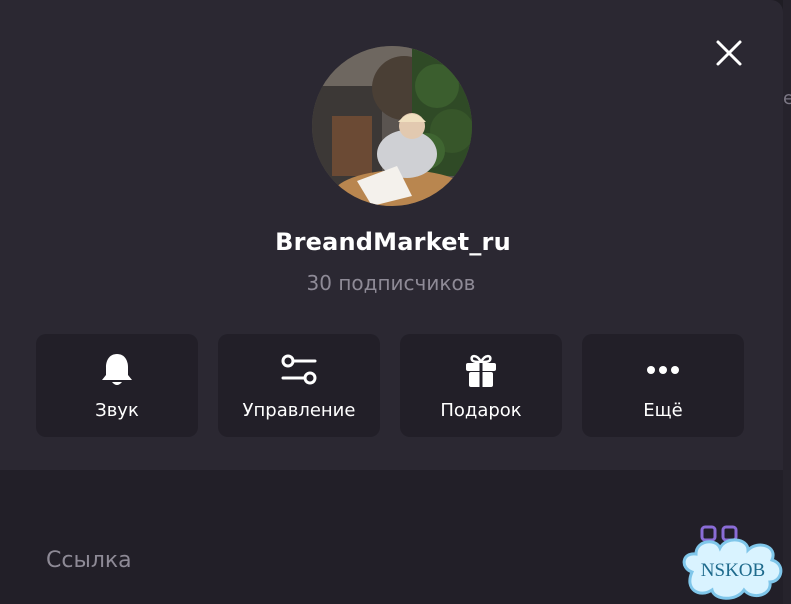 The height and width of the screenshot is (604, 791). I want to click on close-button, so click(729, 53).